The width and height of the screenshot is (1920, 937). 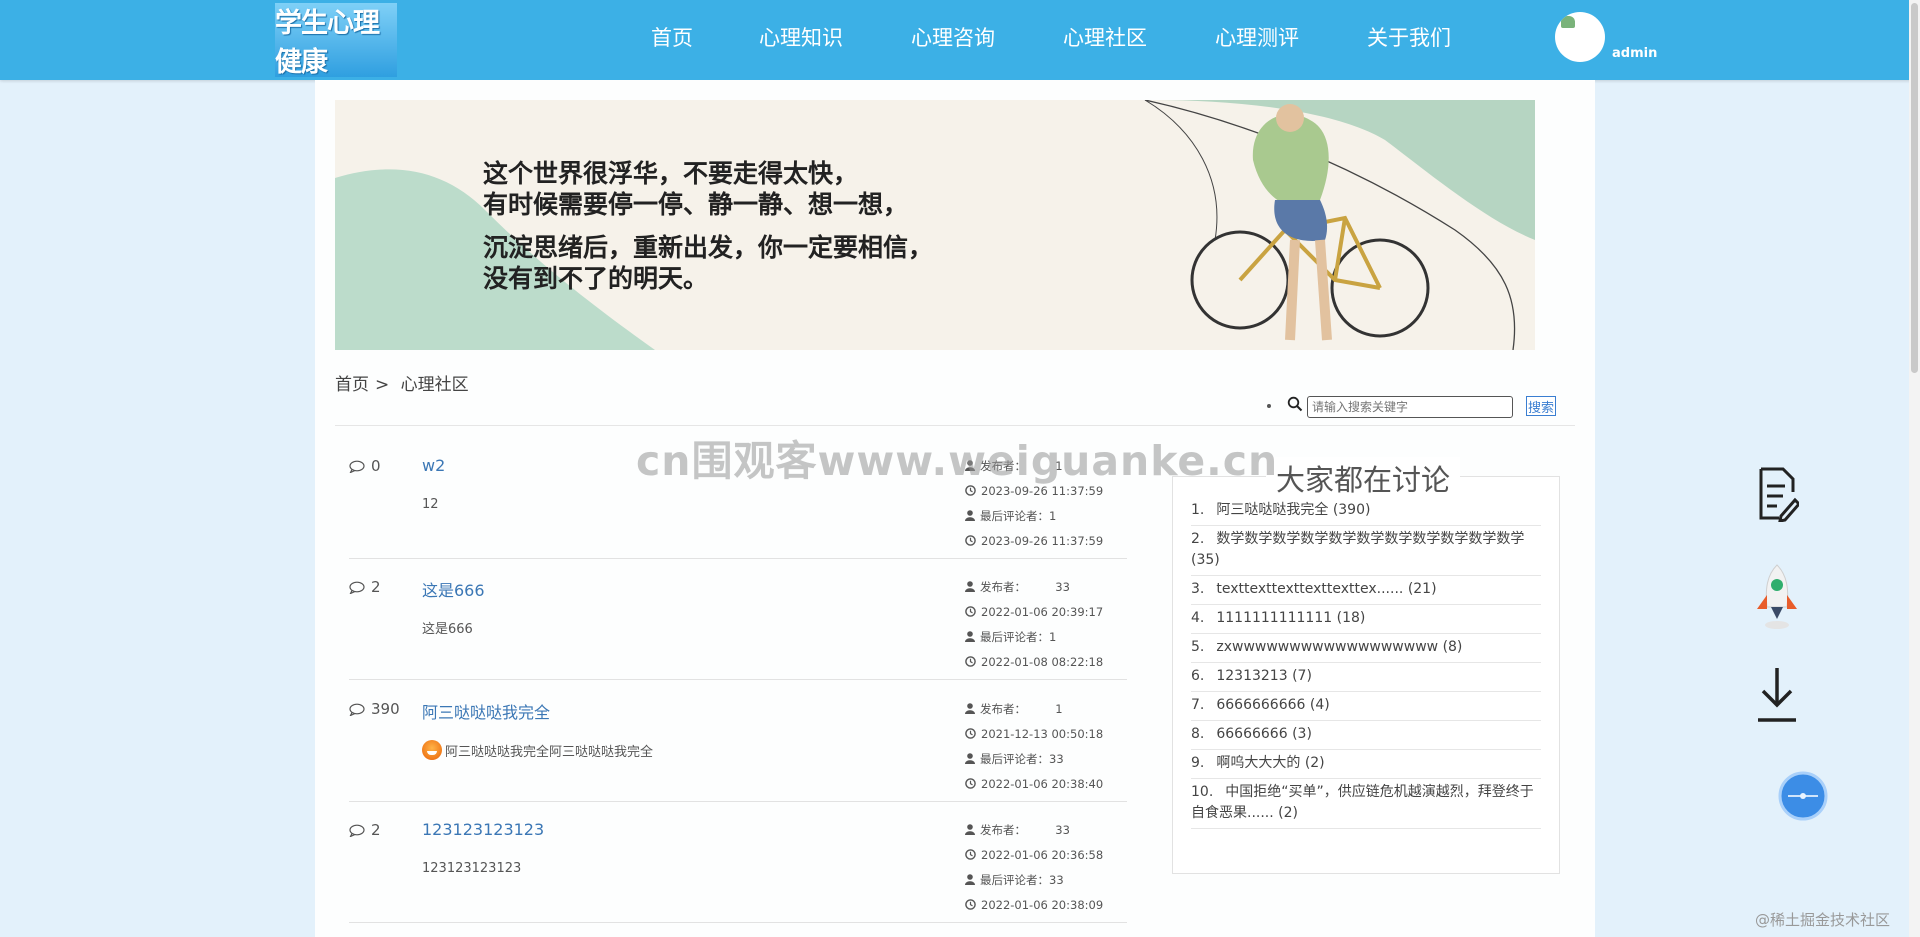 I want to click on rank-count: (35), so click(x=1205, y=560).